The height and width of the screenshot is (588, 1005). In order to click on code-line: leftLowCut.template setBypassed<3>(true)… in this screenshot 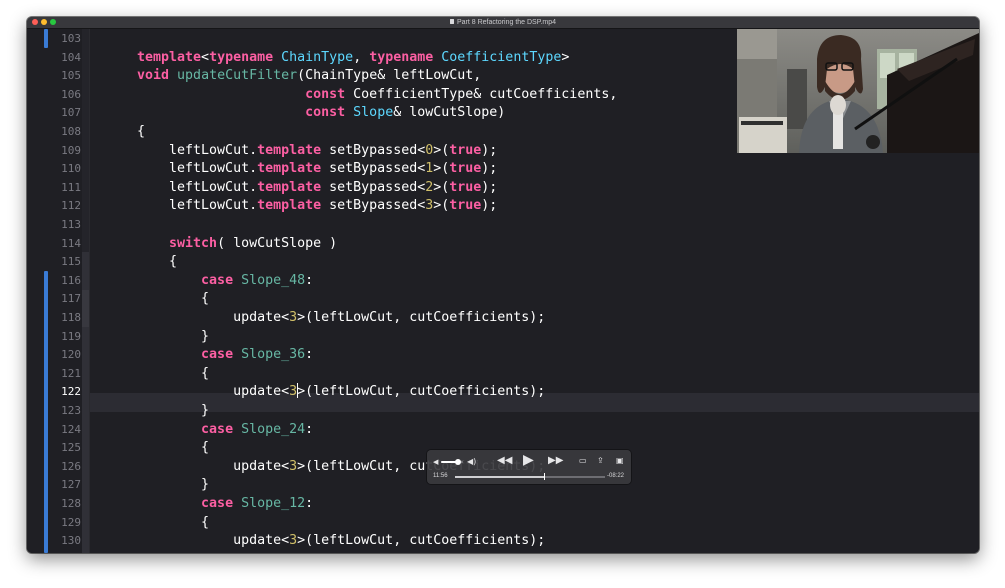, I will do `click(317, 206)`.